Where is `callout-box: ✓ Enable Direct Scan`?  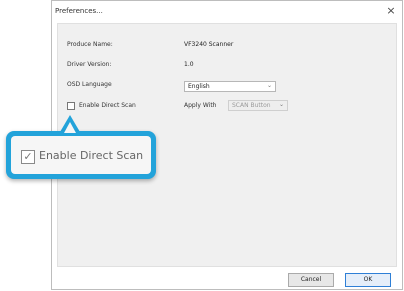
callout-box: ✓ Enable Direct Scan is located at coordinates (81, 155).